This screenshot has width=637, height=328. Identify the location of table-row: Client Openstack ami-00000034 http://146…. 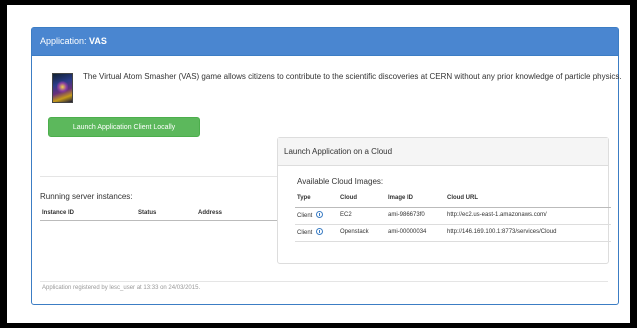
(453, 233).